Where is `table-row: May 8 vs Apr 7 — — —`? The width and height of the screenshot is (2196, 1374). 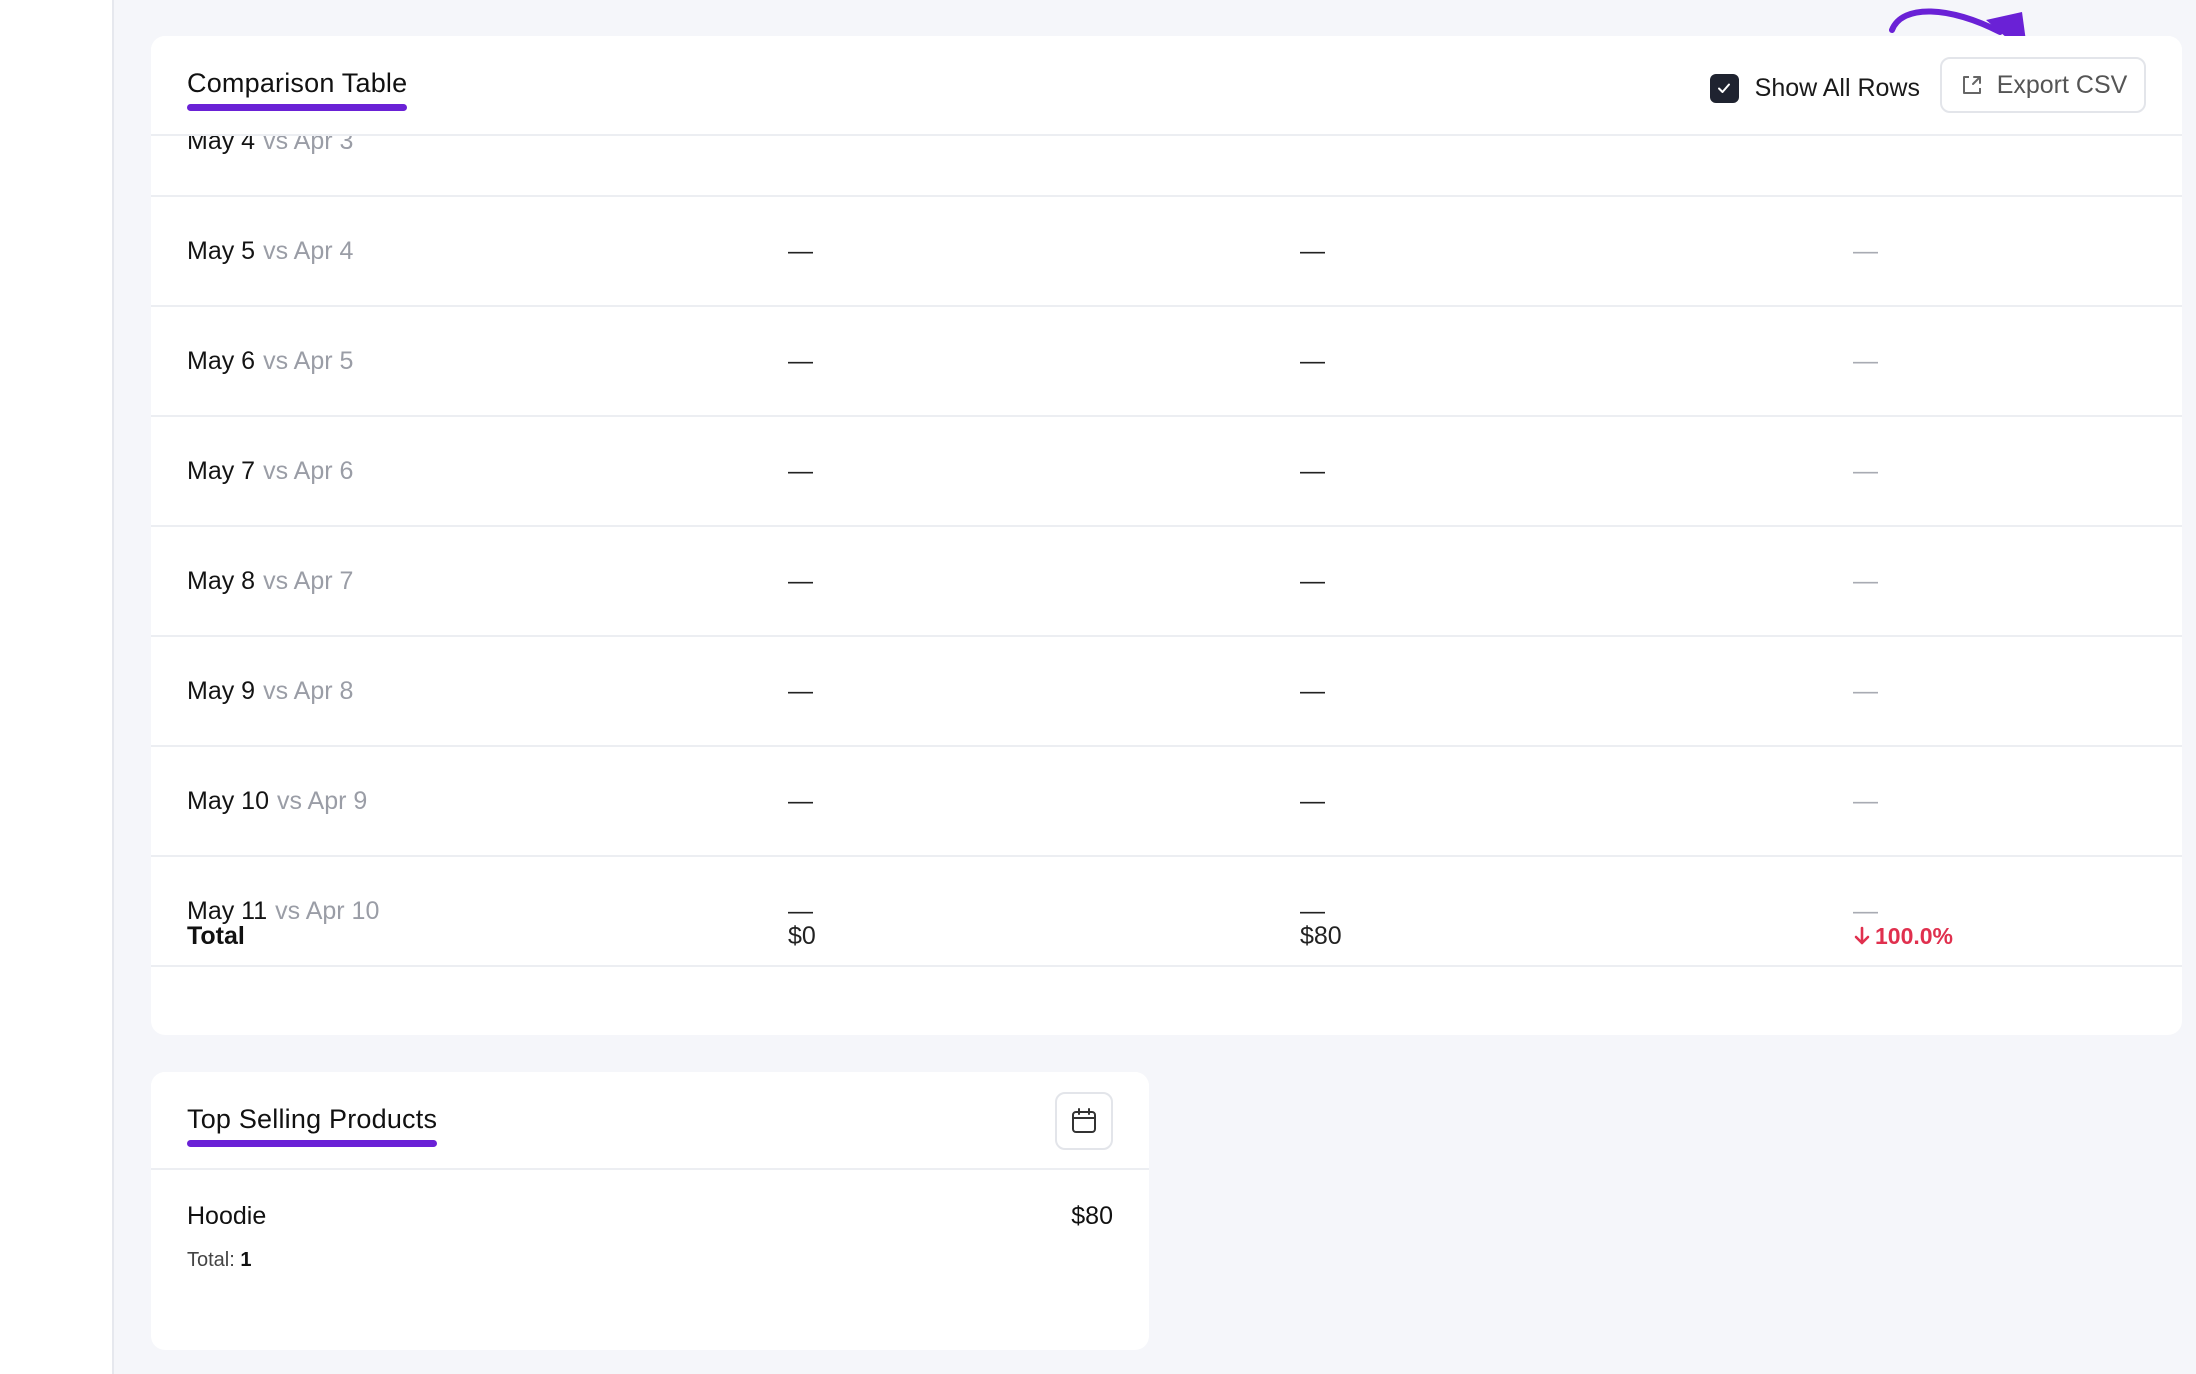 table-row: May 8 vs Apr 7 — — — is located at coordinates (1166, 582).